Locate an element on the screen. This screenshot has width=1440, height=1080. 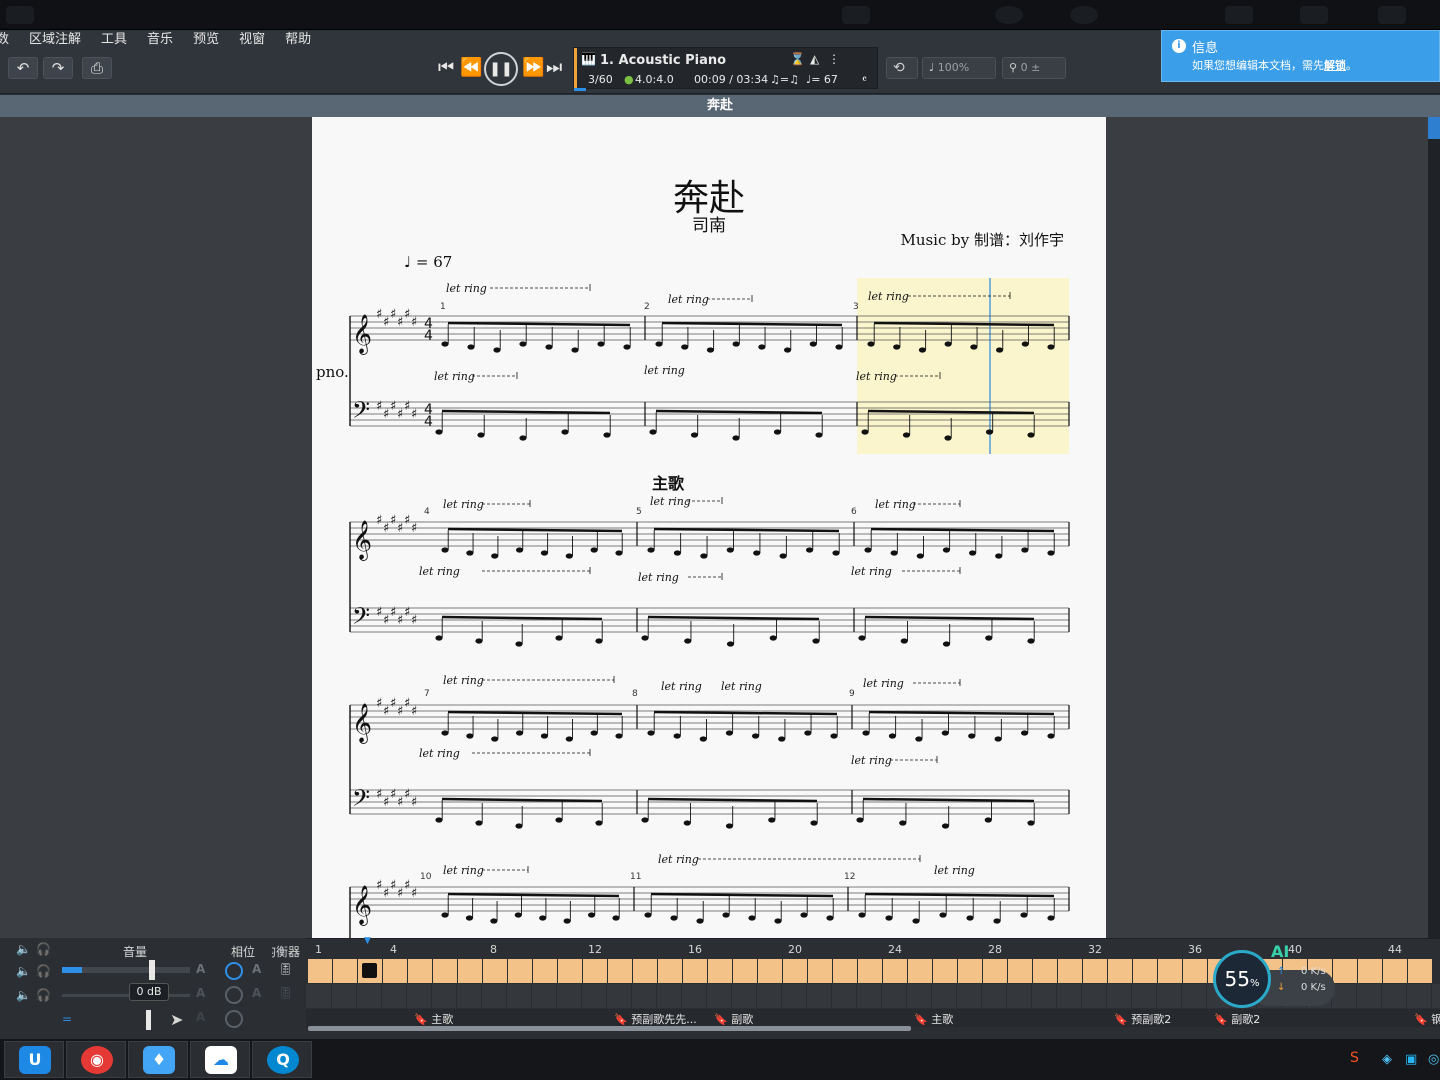
tray-app-icon: ◎ is located at coordinates (1433, 1059).